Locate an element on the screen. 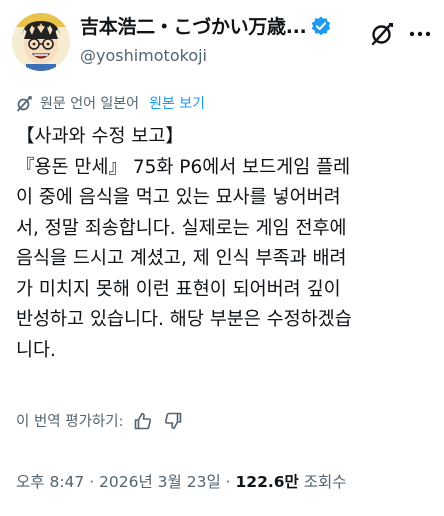 The width and height of the screenshot is (444, 516). translation-rating: 이 번역 평가하기: is located at coordinates (99, 420).